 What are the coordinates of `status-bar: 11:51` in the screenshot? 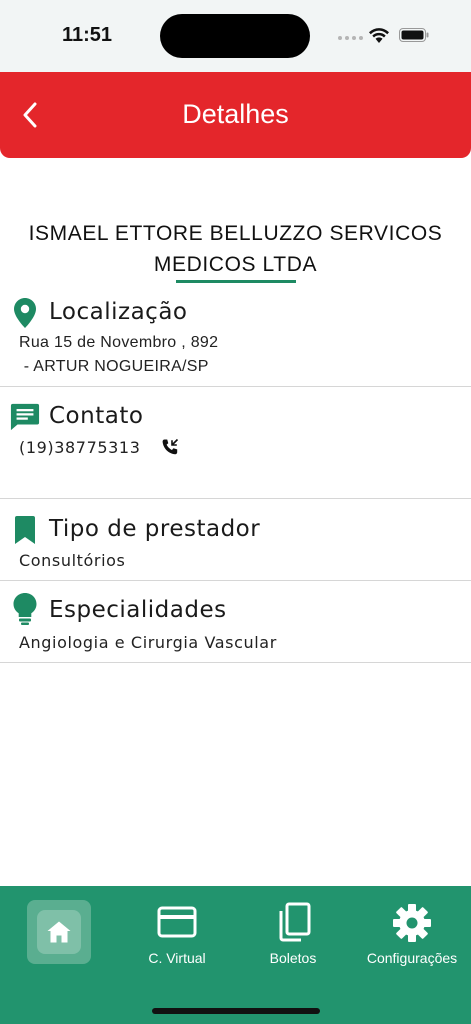 It's located at (235, 36).